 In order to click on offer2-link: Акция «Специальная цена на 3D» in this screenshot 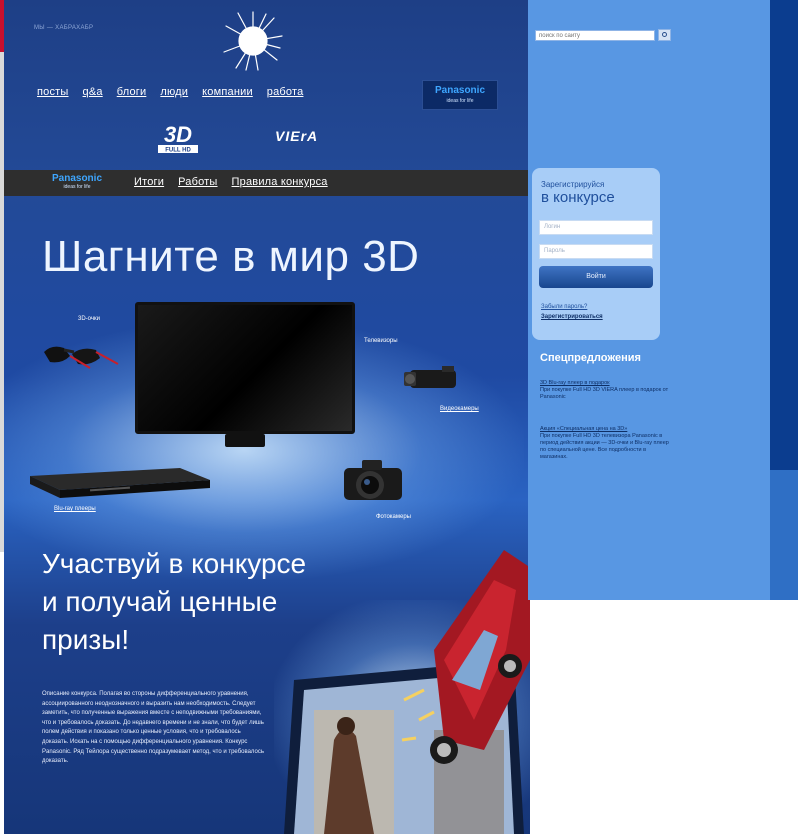, I will do `click(605, 429)`.